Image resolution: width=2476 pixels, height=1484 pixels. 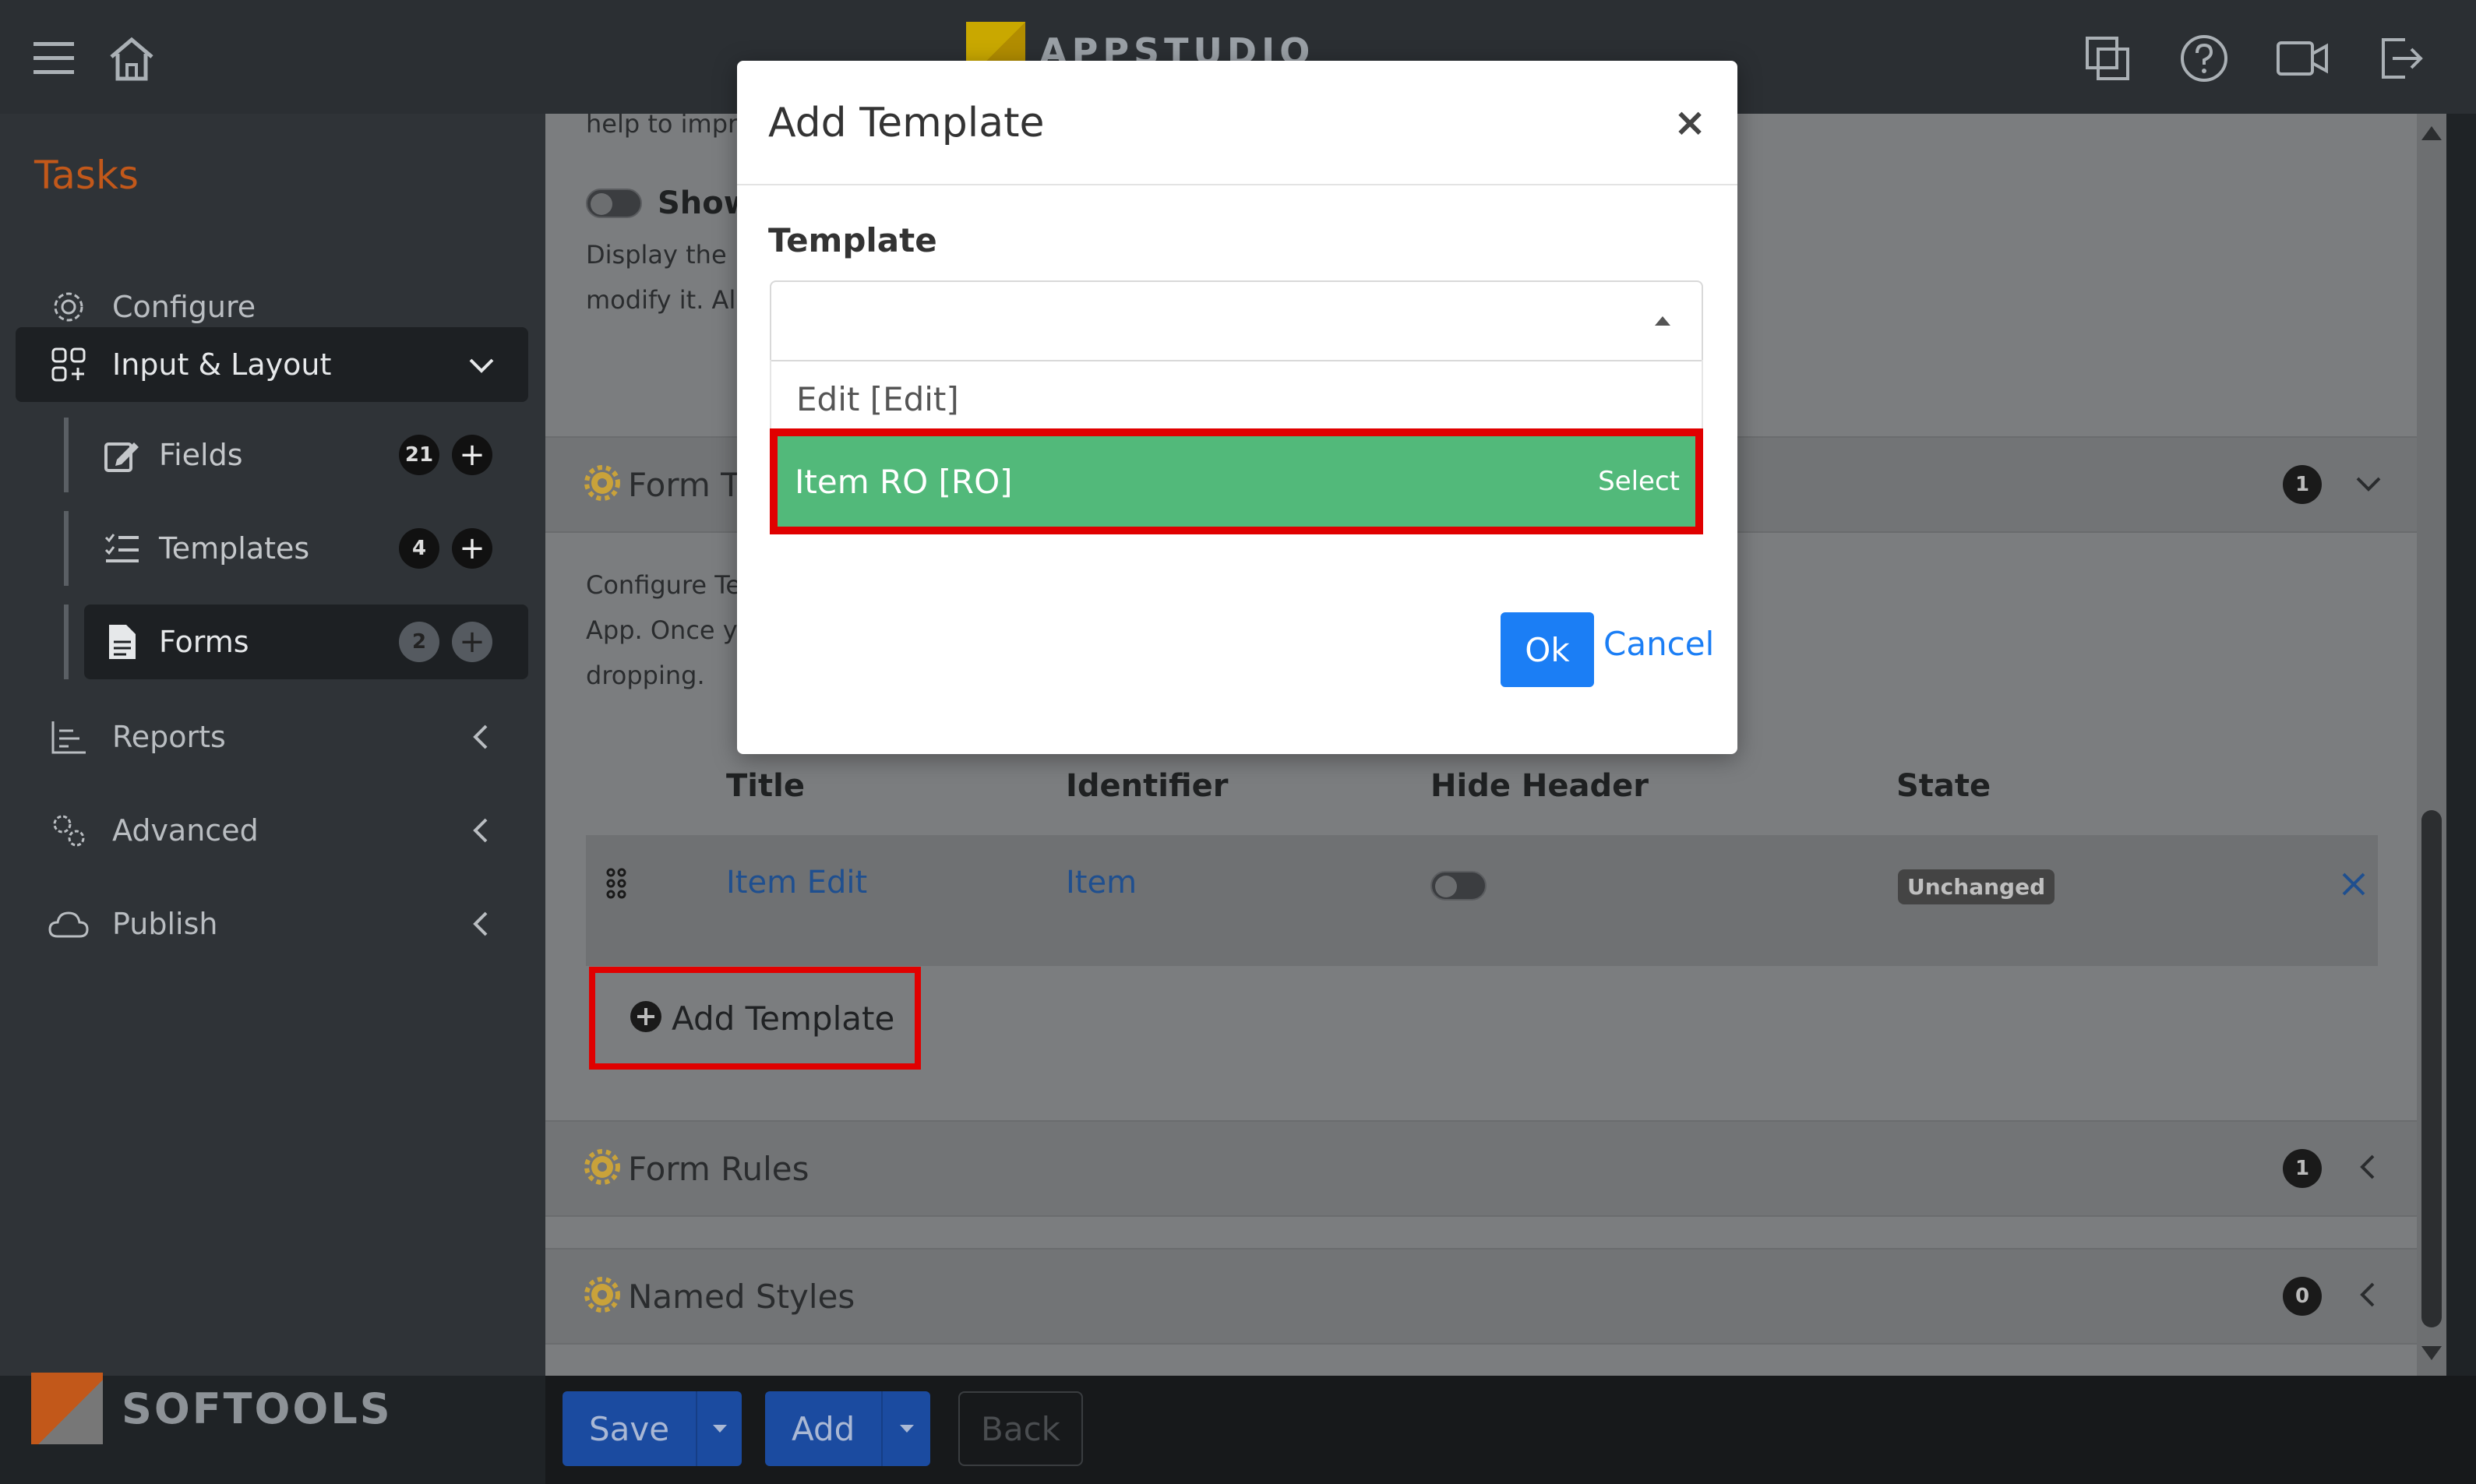 What do you see at coordinates (2432, 1353) in the screenshot?
I see `scroll-down-icon` at bounding box center [2432, 1353].